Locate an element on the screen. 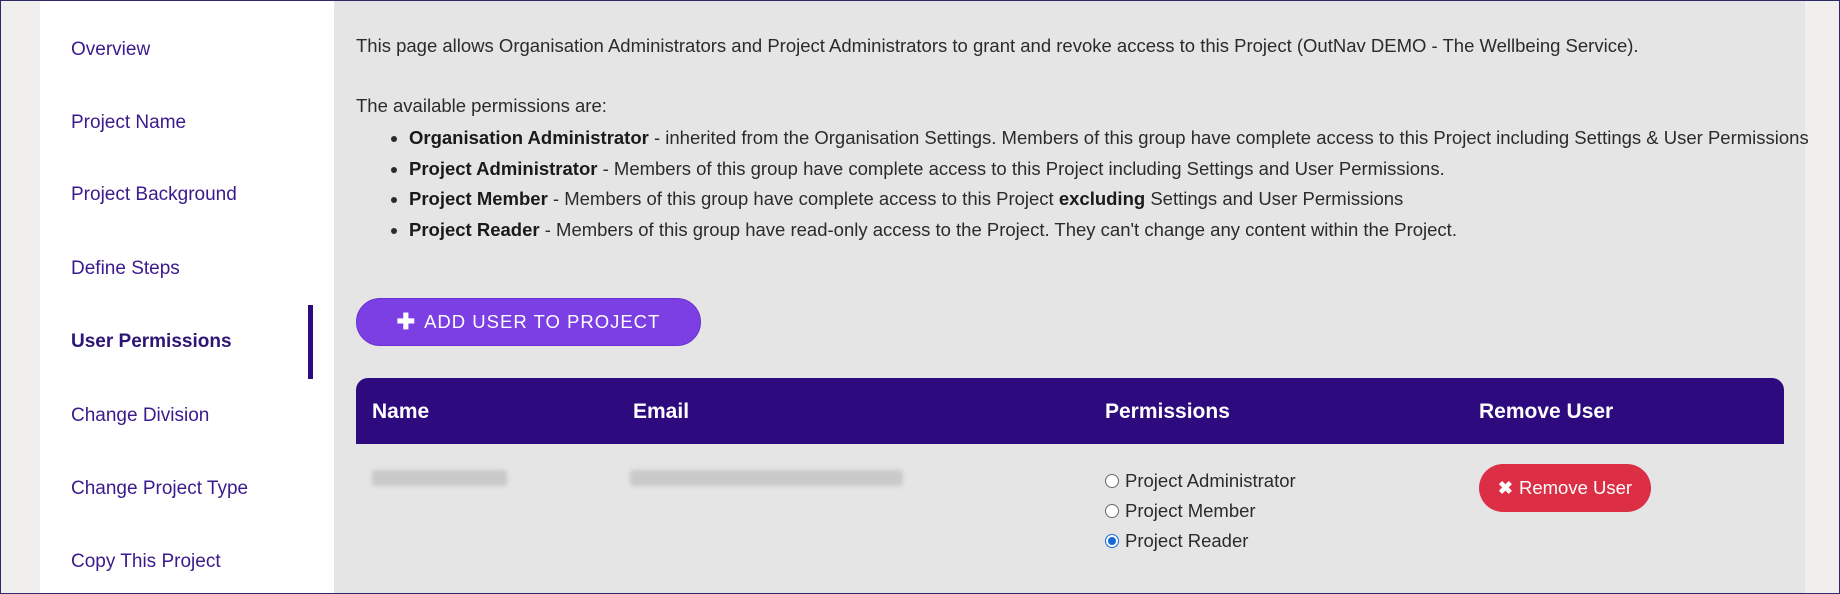 The height and width of the screenshot is (594, 1840). sidebar-item-label: Copy This Project is located at coordinates (146, 561).